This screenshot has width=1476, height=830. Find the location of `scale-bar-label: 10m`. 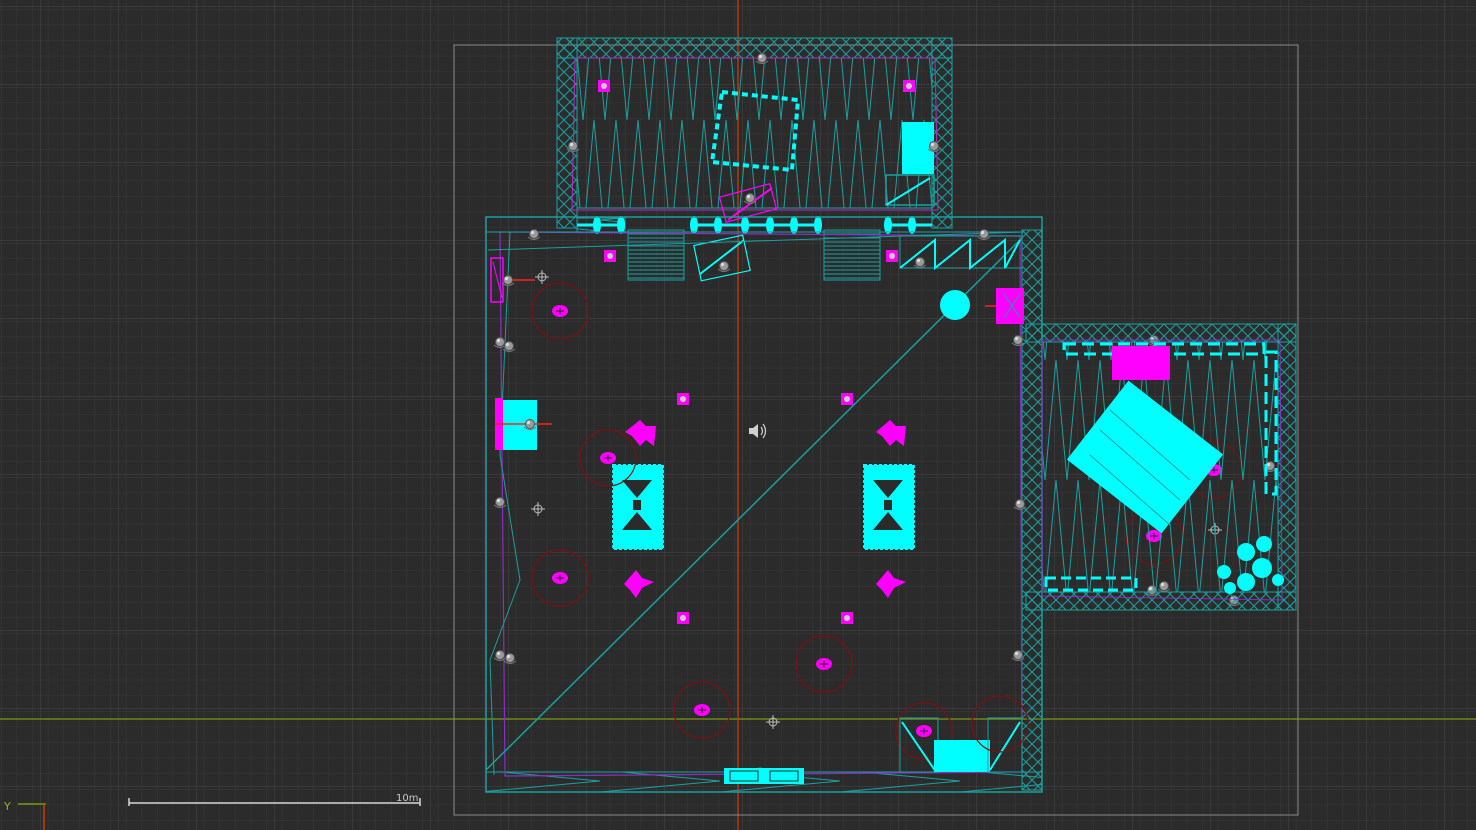

scale-bar-label: 10m is located at coordinates (407, 798).